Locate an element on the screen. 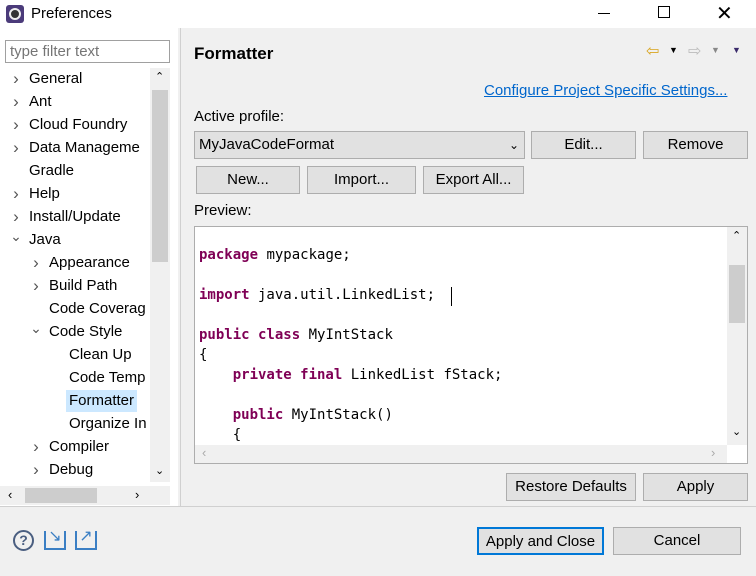 This screenshot has width=756, height=576. tree-item: › Debug is located at coordinates (75, 470).